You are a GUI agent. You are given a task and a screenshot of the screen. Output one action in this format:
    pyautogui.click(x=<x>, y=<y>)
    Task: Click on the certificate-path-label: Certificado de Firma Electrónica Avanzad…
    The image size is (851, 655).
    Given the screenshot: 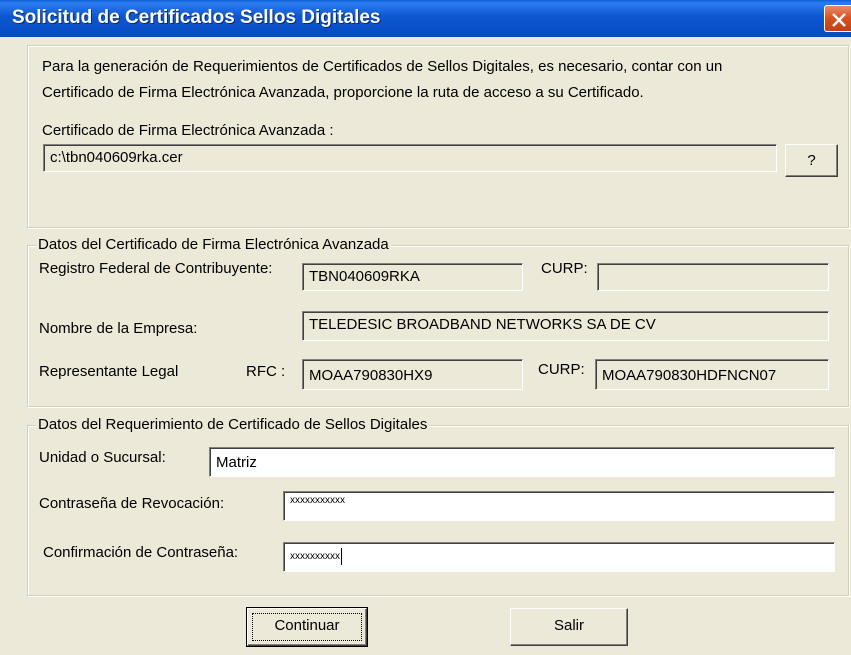 What is the action you would take?
    pyautogui.click(x=188, y=130)
    